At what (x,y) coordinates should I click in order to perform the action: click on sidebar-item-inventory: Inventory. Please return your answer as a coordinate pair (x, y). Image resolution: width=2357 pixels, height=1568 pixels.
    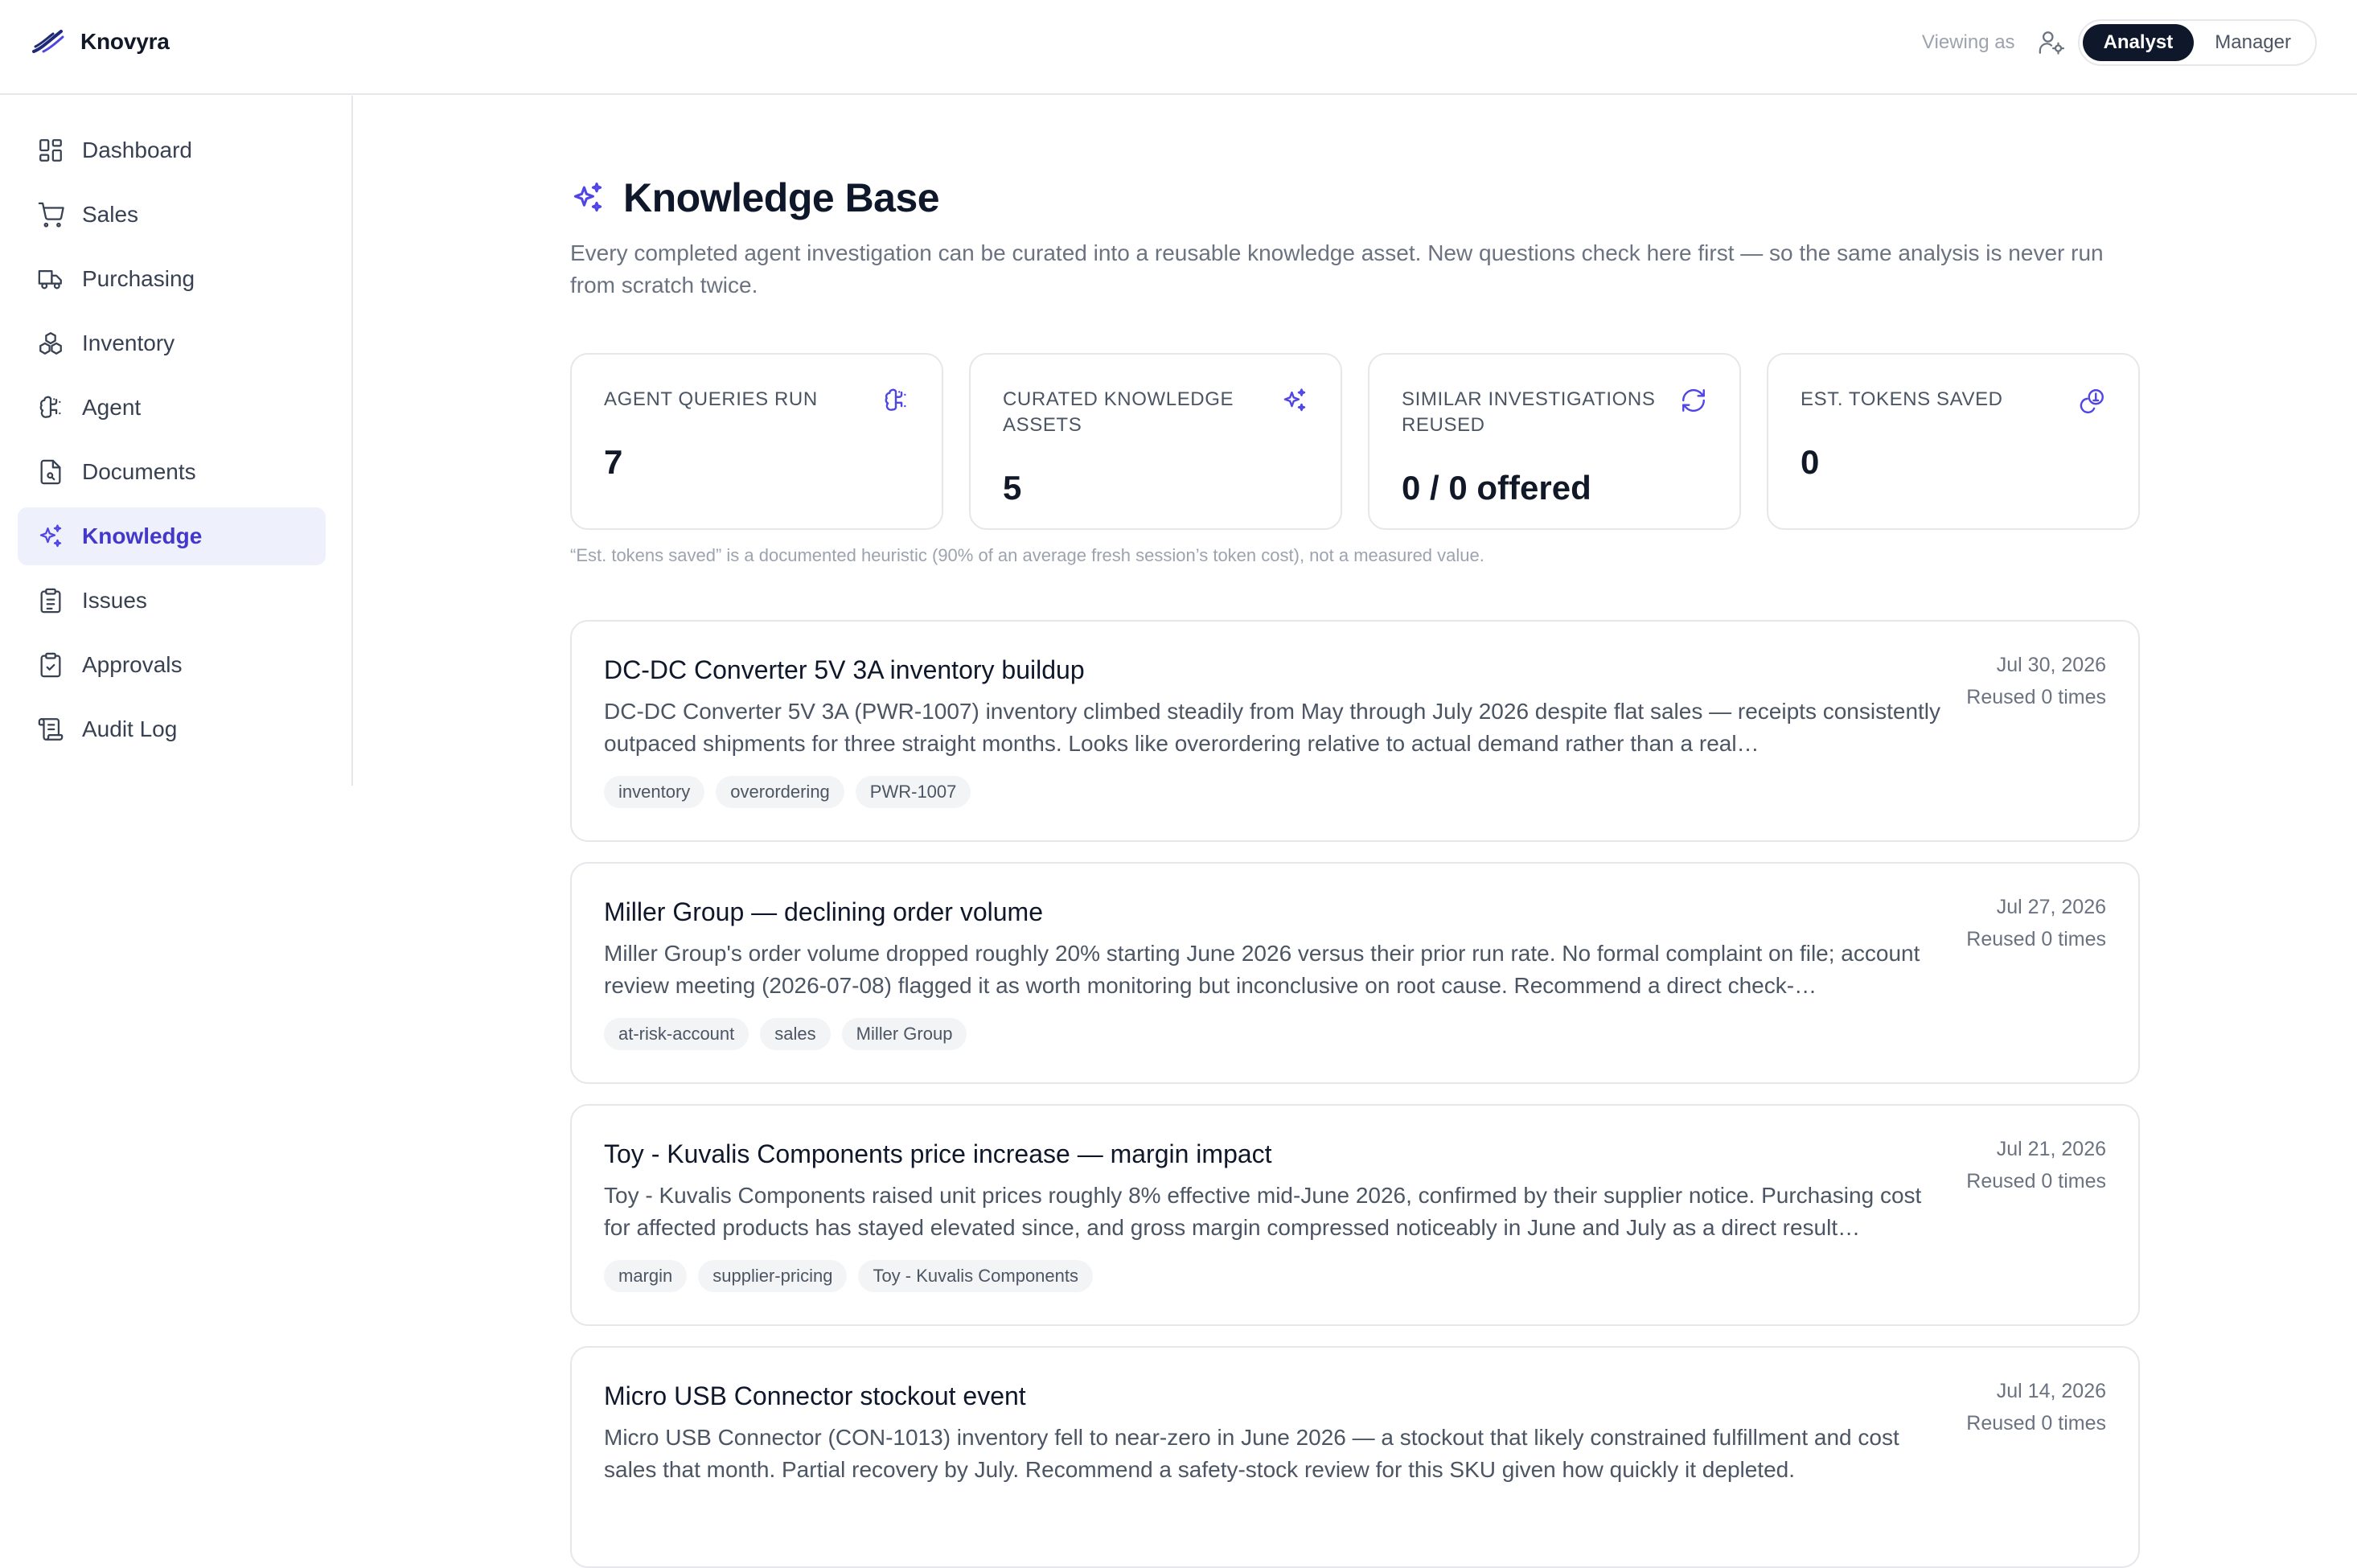
    Looking at the image, I should click on (172, 343).